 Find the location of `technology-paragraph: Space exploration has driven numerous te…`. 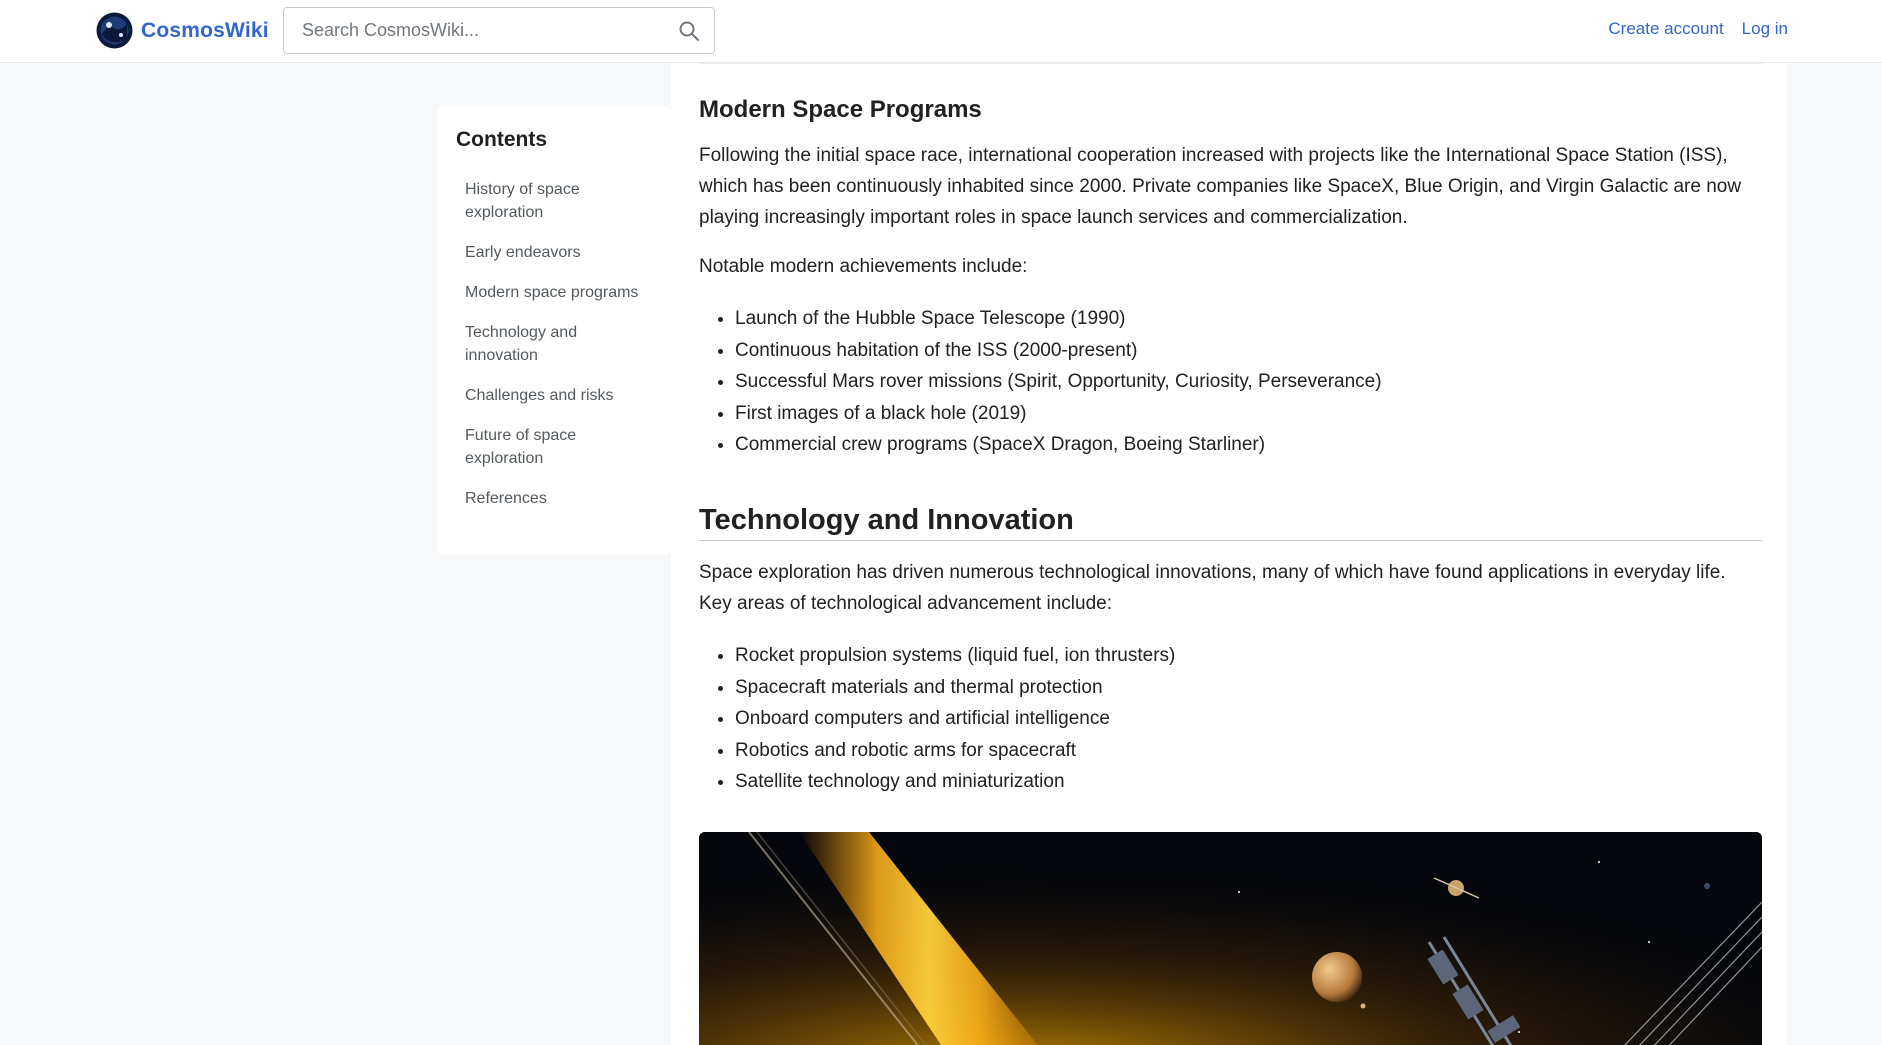

technology-paragraph: Space exploration has driven numerous te… is located at coordinates (1212, 588).